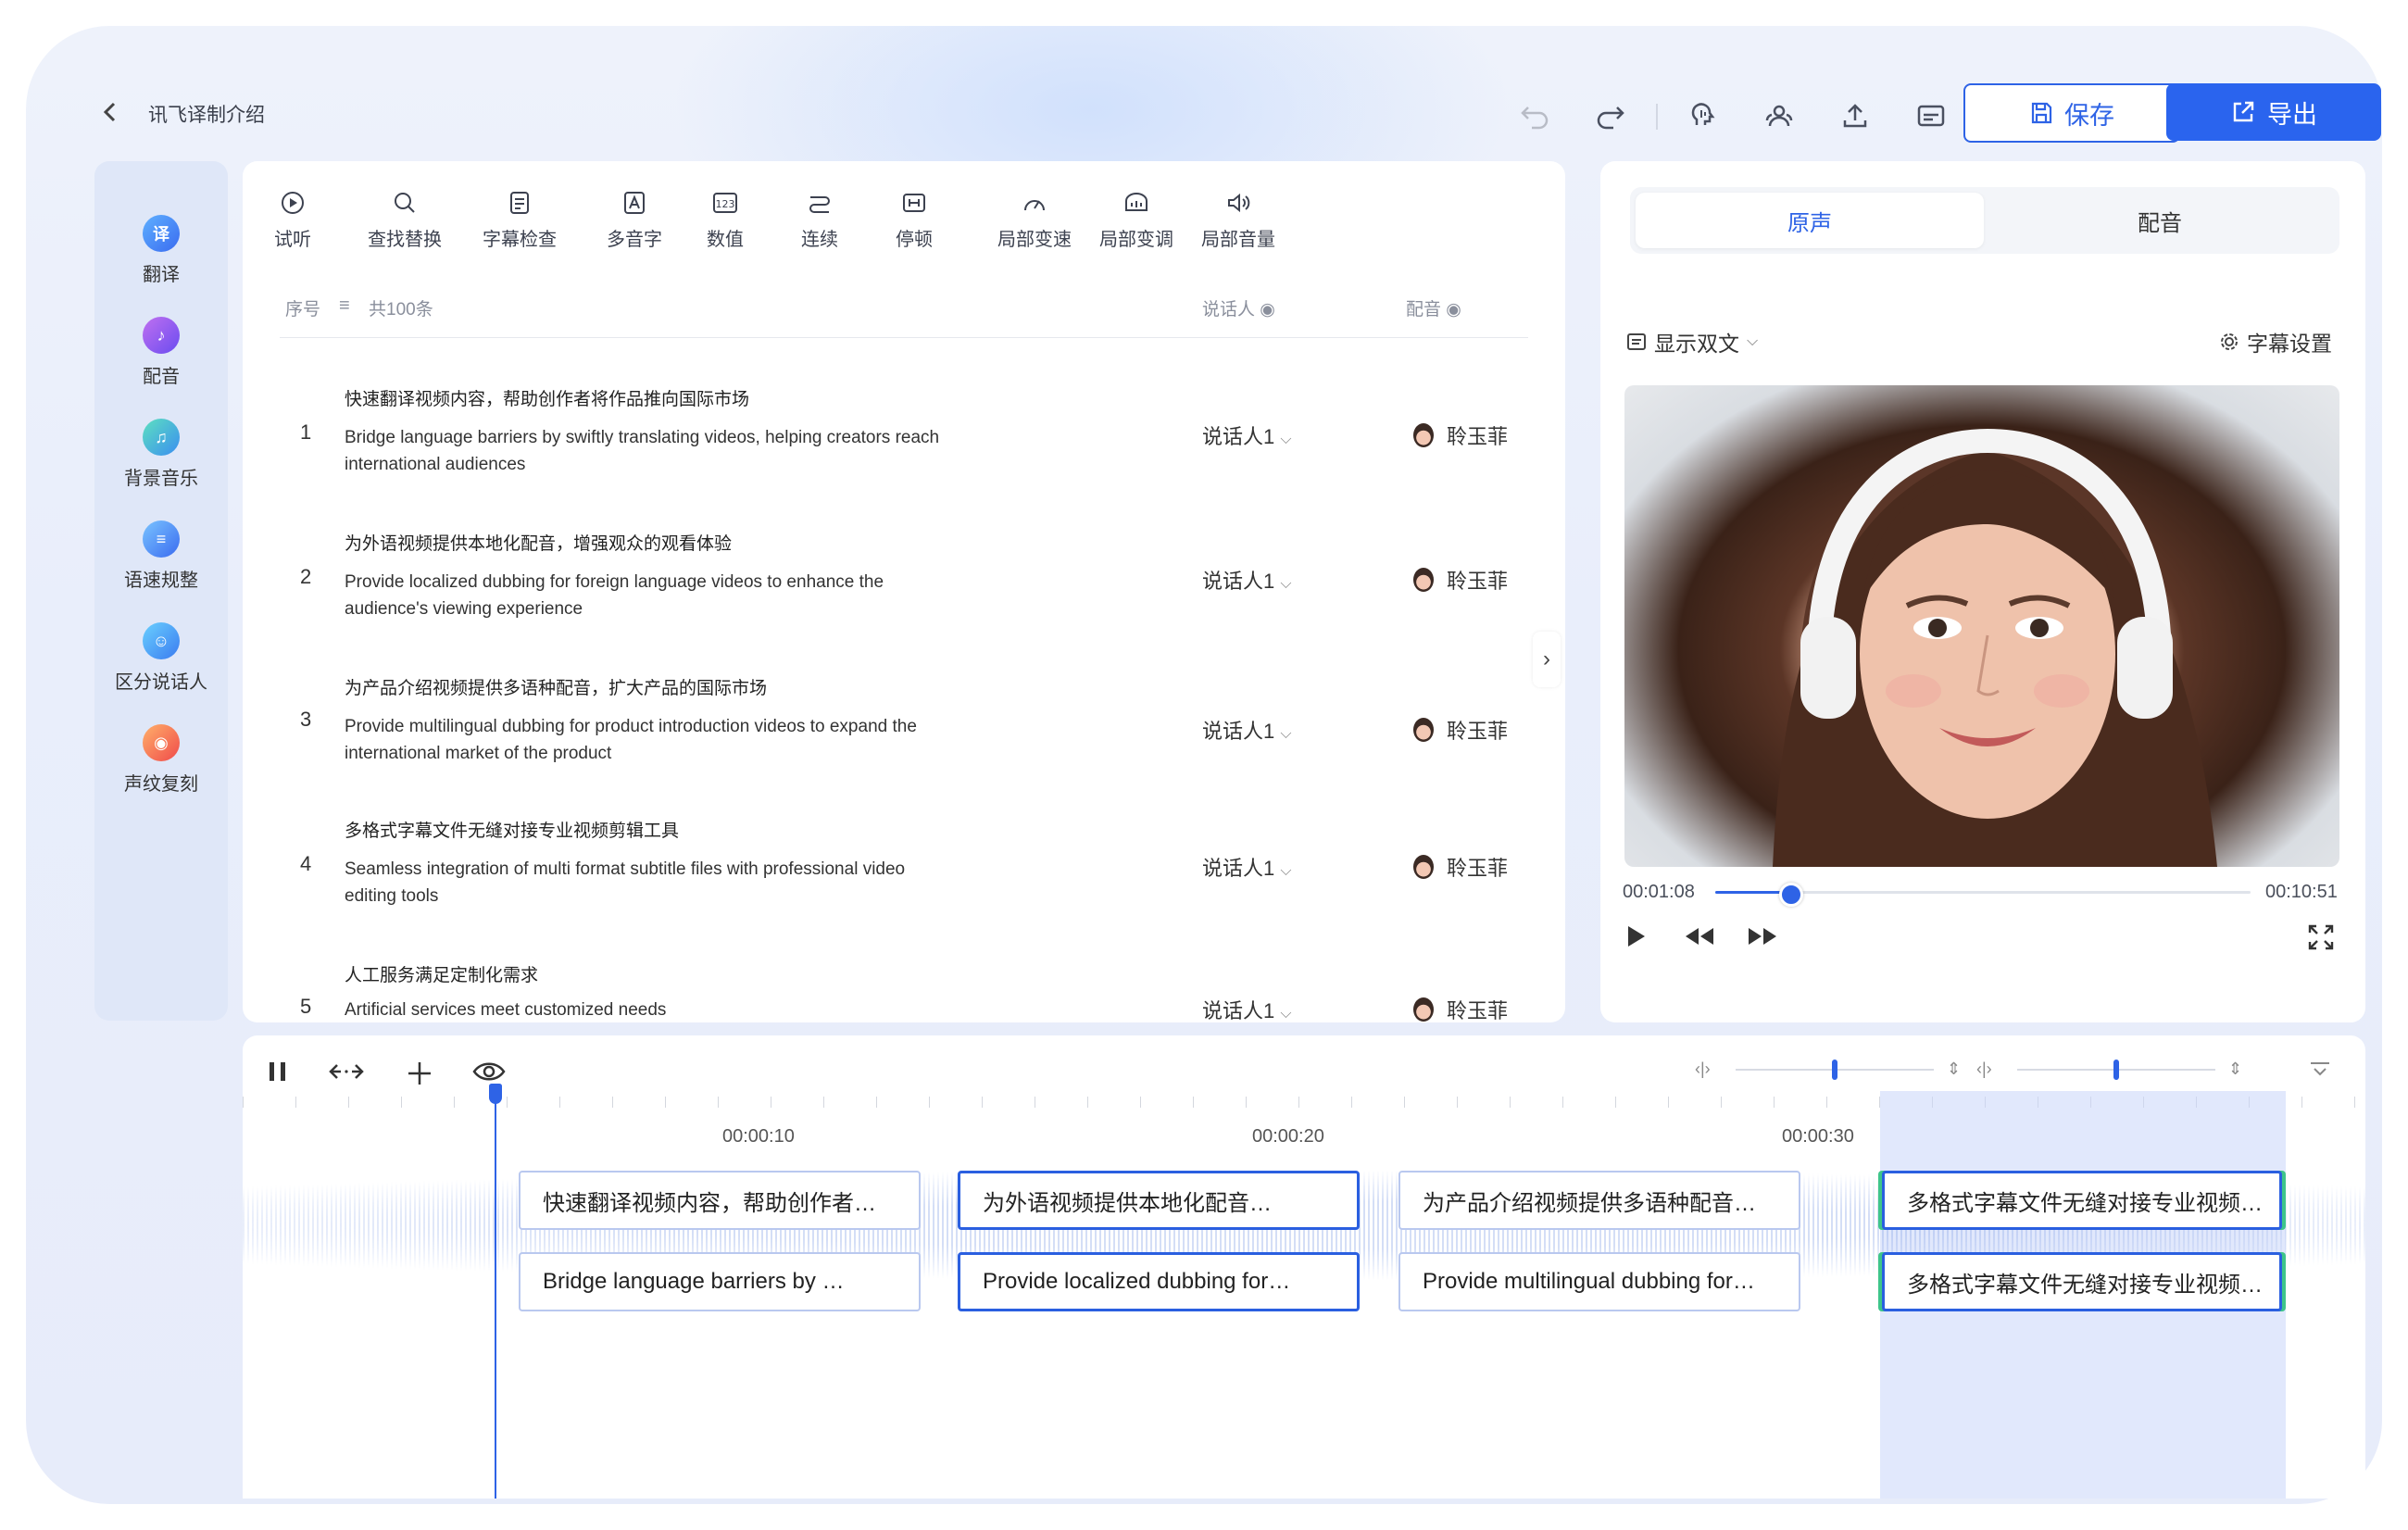 Image resolution: width=2408 pixels, height=1530 pixels. What do you see at coordinates (1810, 220) in the screenshot?
I see `tab-original: 原声` at bounding box center [1810, 220].